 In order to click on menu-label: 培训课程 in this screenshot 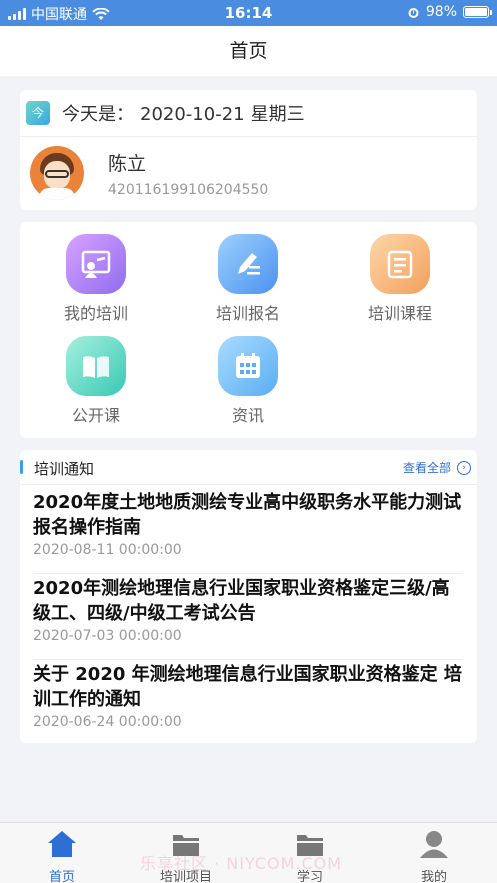, I will do `click(399, 313)`.